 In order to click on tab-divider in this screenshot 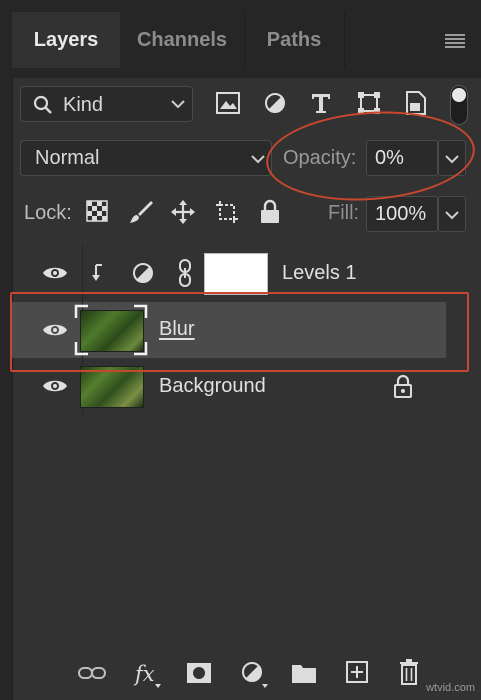, I will do `click(344, 40)`.